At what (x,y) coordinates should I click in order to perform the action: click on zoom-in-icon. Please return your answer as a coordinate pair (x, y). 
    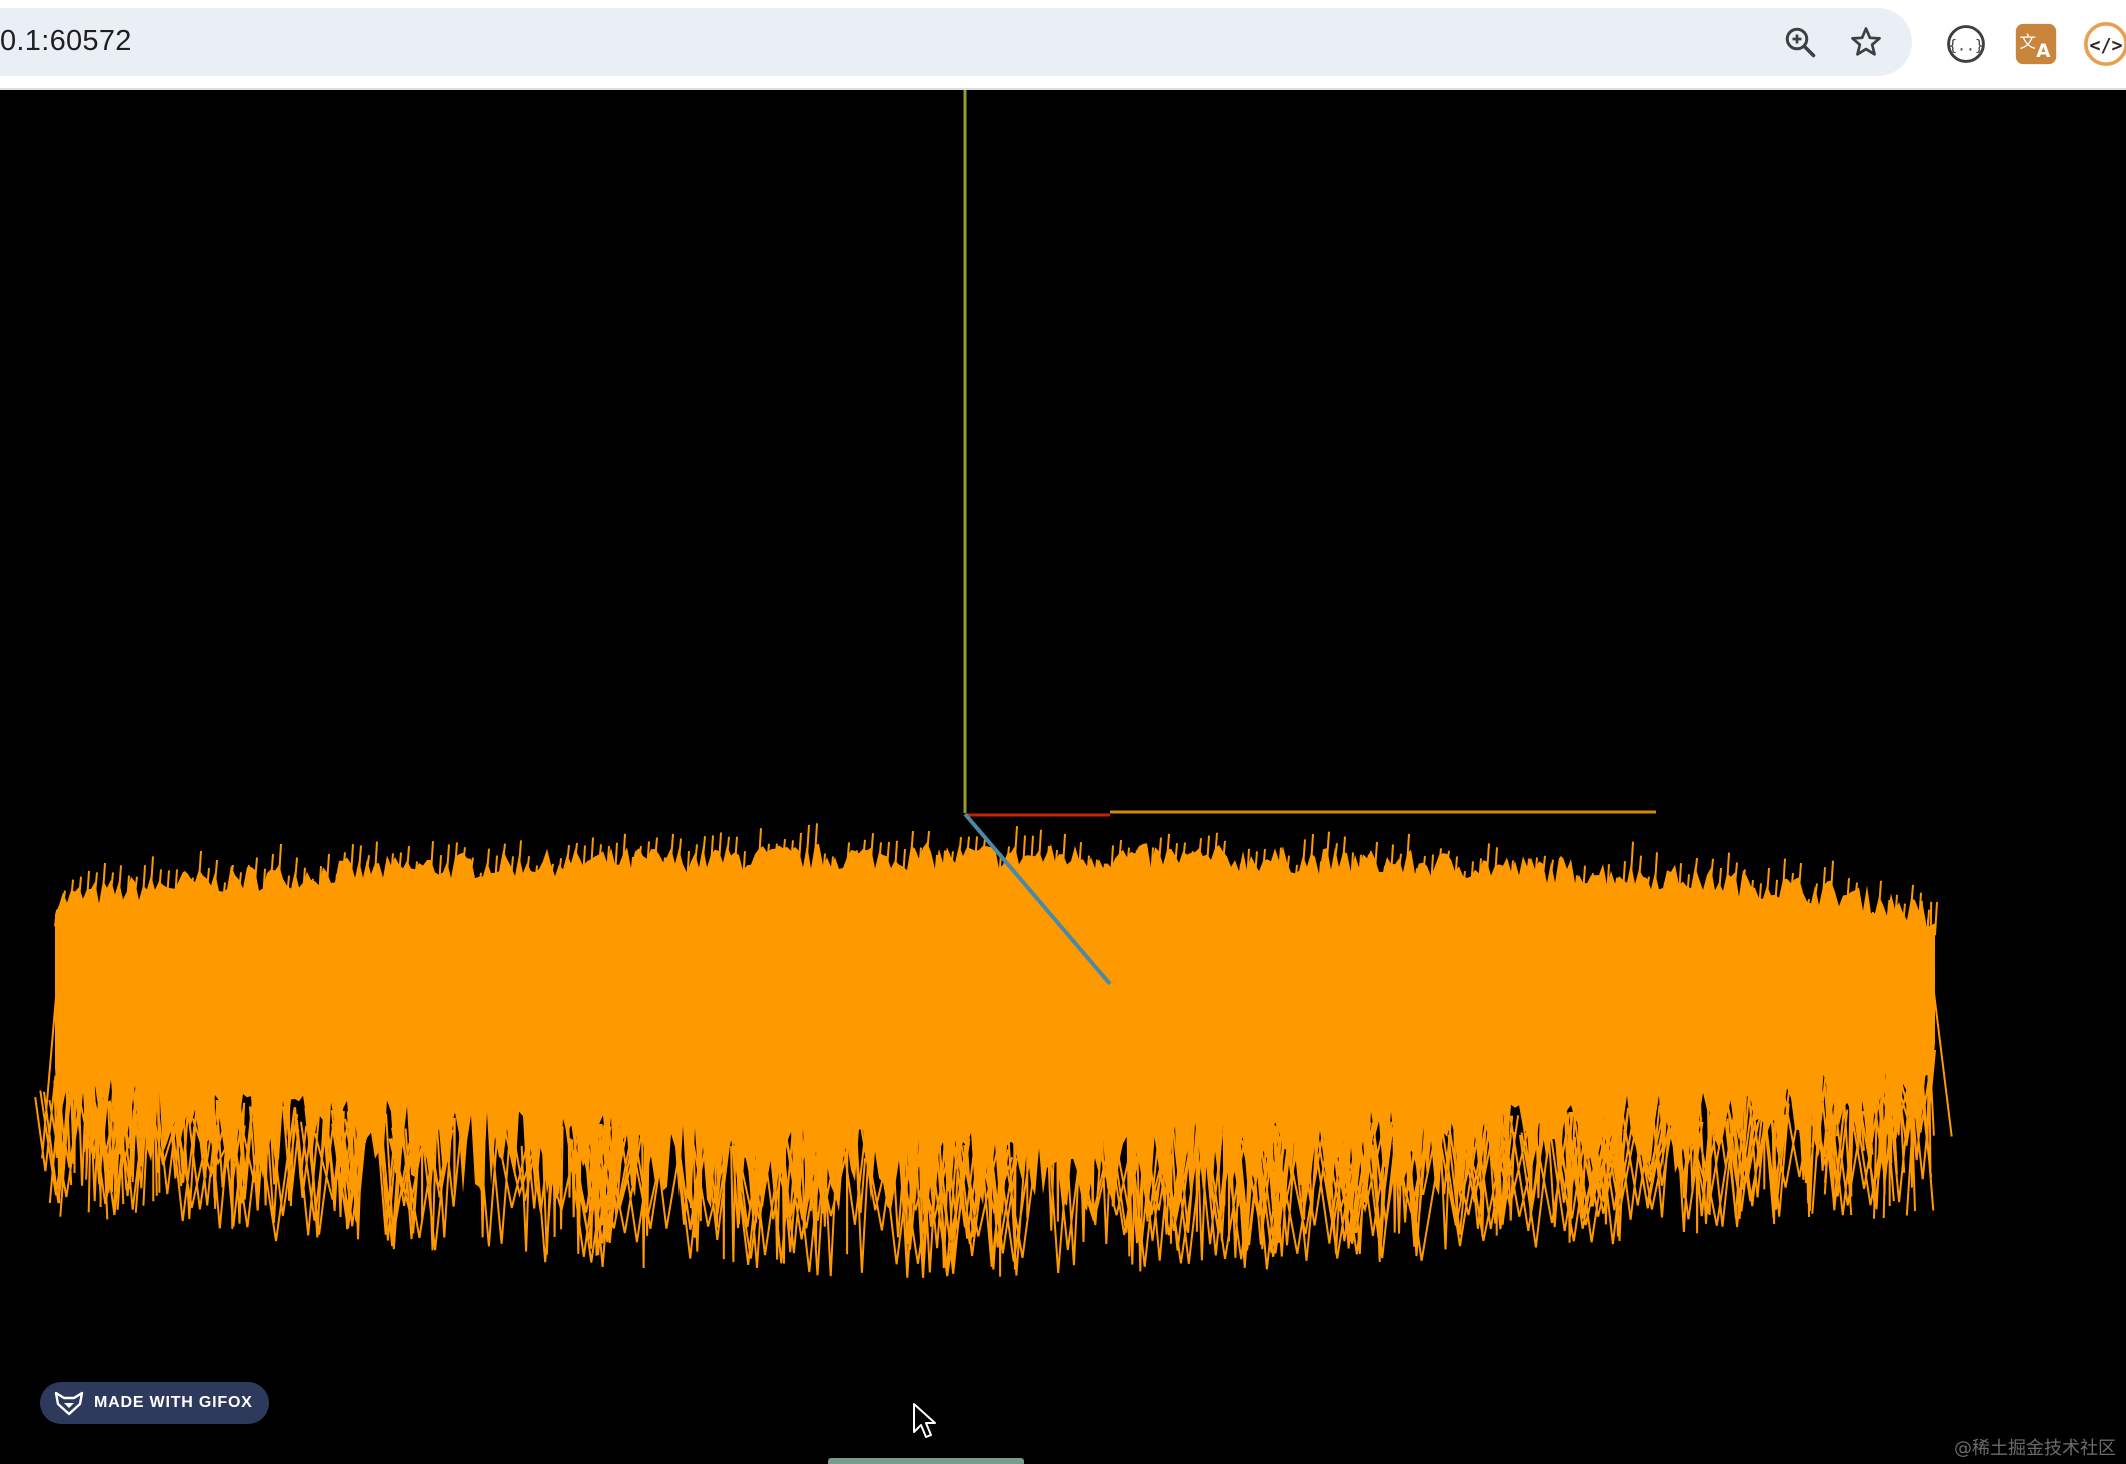
    Looking at the image, I should click on (1800, 42).